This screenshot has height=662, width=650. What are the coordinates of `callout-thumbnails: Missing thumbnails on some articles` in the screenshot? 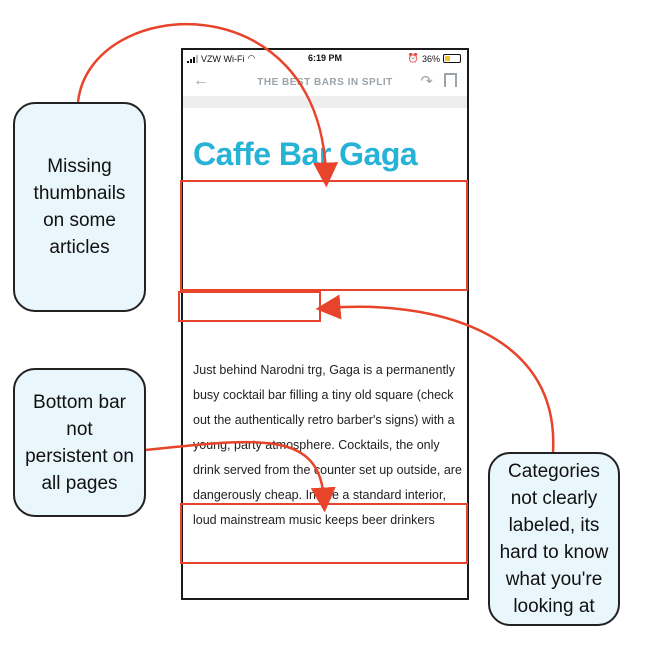 It's located at (79, 207).